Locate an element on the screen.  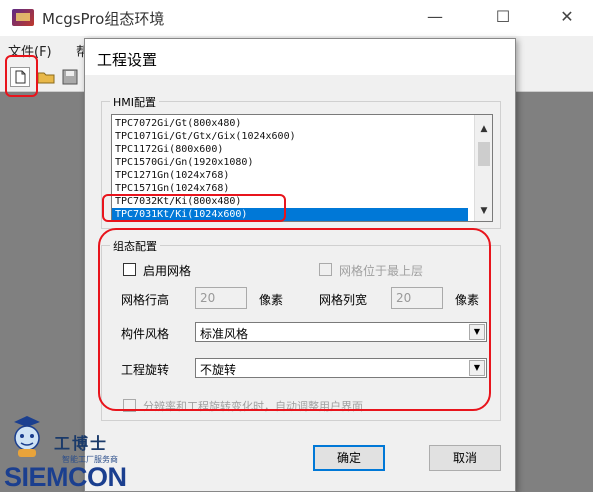
app-title: McgsPro组态环境 is located at coordinates (103, 19).